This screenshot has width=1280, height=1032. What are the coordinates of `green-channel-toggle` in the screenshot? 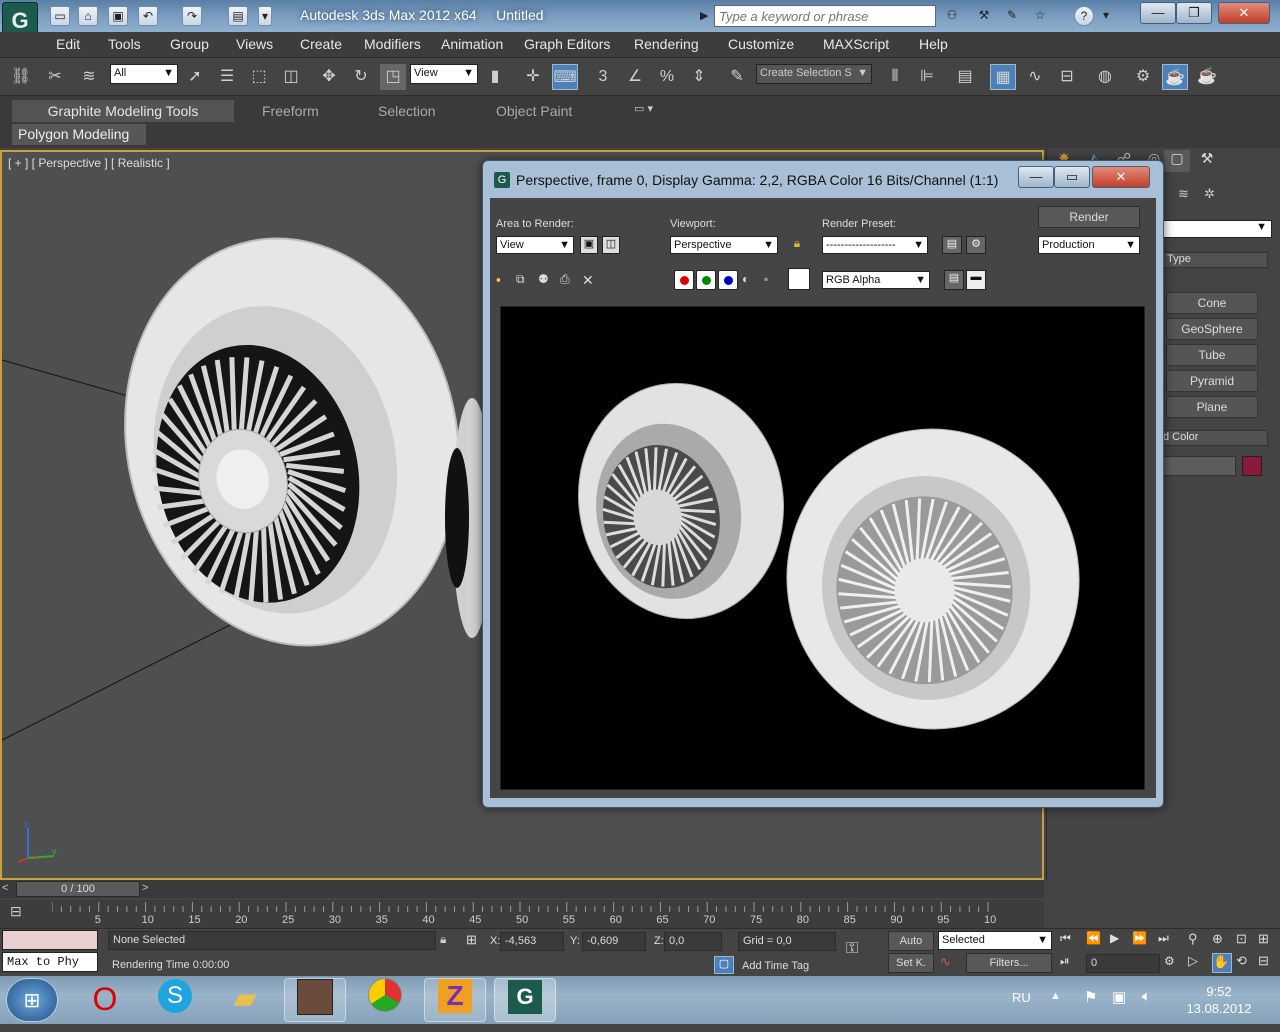 It's located at (706, 280).